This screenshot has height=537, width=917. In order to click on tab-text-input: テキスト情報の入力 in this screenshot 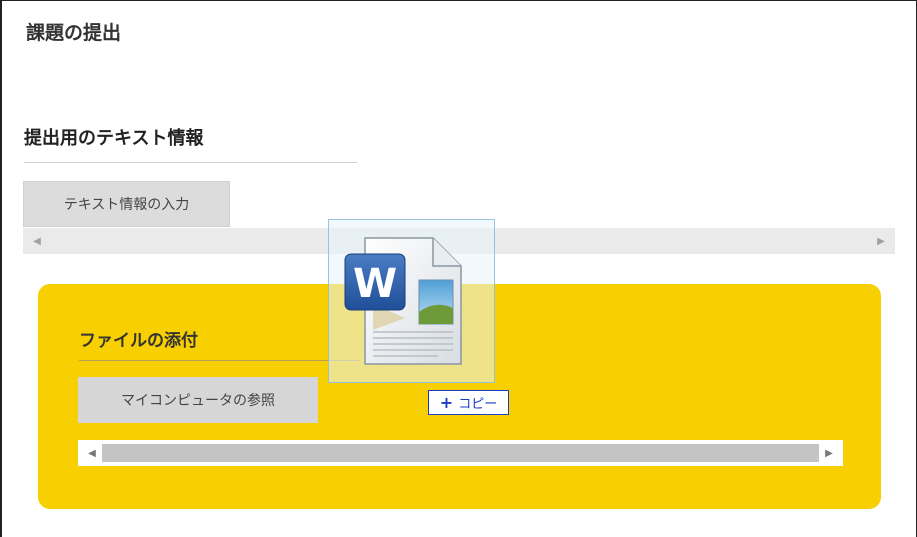, I will do `click(126, 204)`.